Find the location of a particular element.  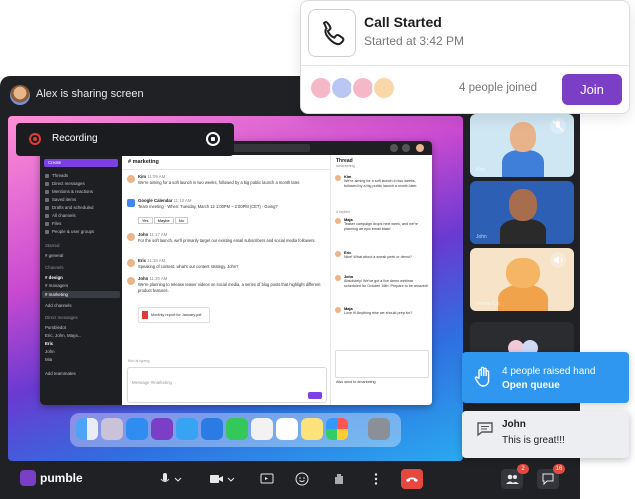

mic-muted-icon is located at coordinates (558, 126).